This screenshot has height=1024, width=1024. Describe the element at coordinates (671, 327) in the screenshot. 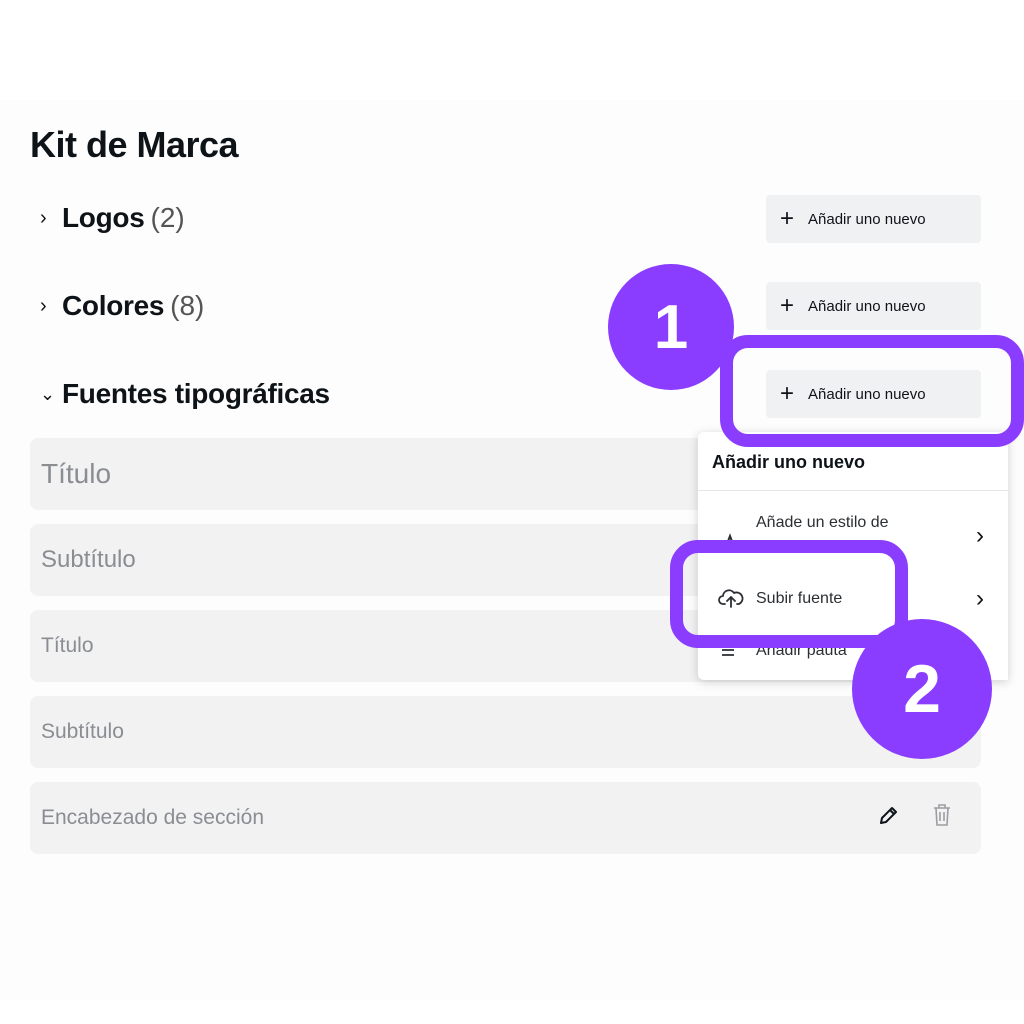

I see `step-badge-1: 1` at that location.